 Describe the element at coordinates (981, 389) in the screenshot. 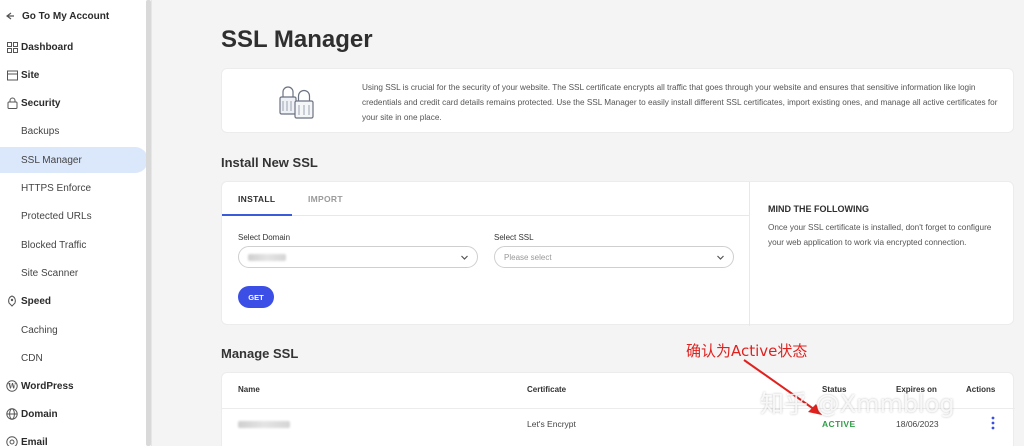

I see `column-header-actions: Actions` at that location.